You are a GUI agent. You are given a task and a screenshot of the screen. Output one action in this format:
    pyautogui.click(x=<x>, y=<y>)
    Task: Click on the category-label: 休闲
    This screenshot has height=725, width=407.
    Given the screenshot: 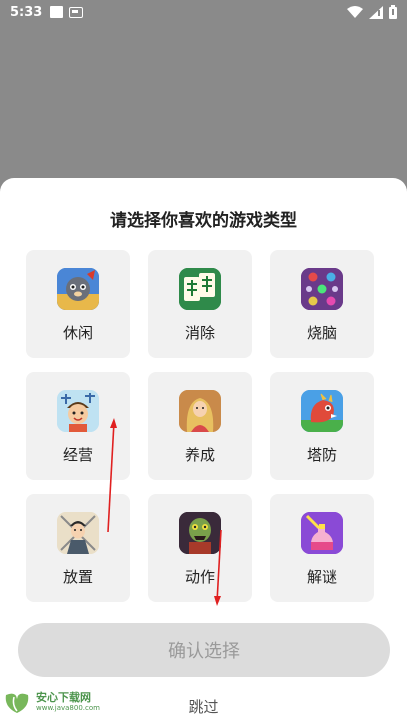 What is the action you would take?
    pyautogui.click(x=77, y=333)
    